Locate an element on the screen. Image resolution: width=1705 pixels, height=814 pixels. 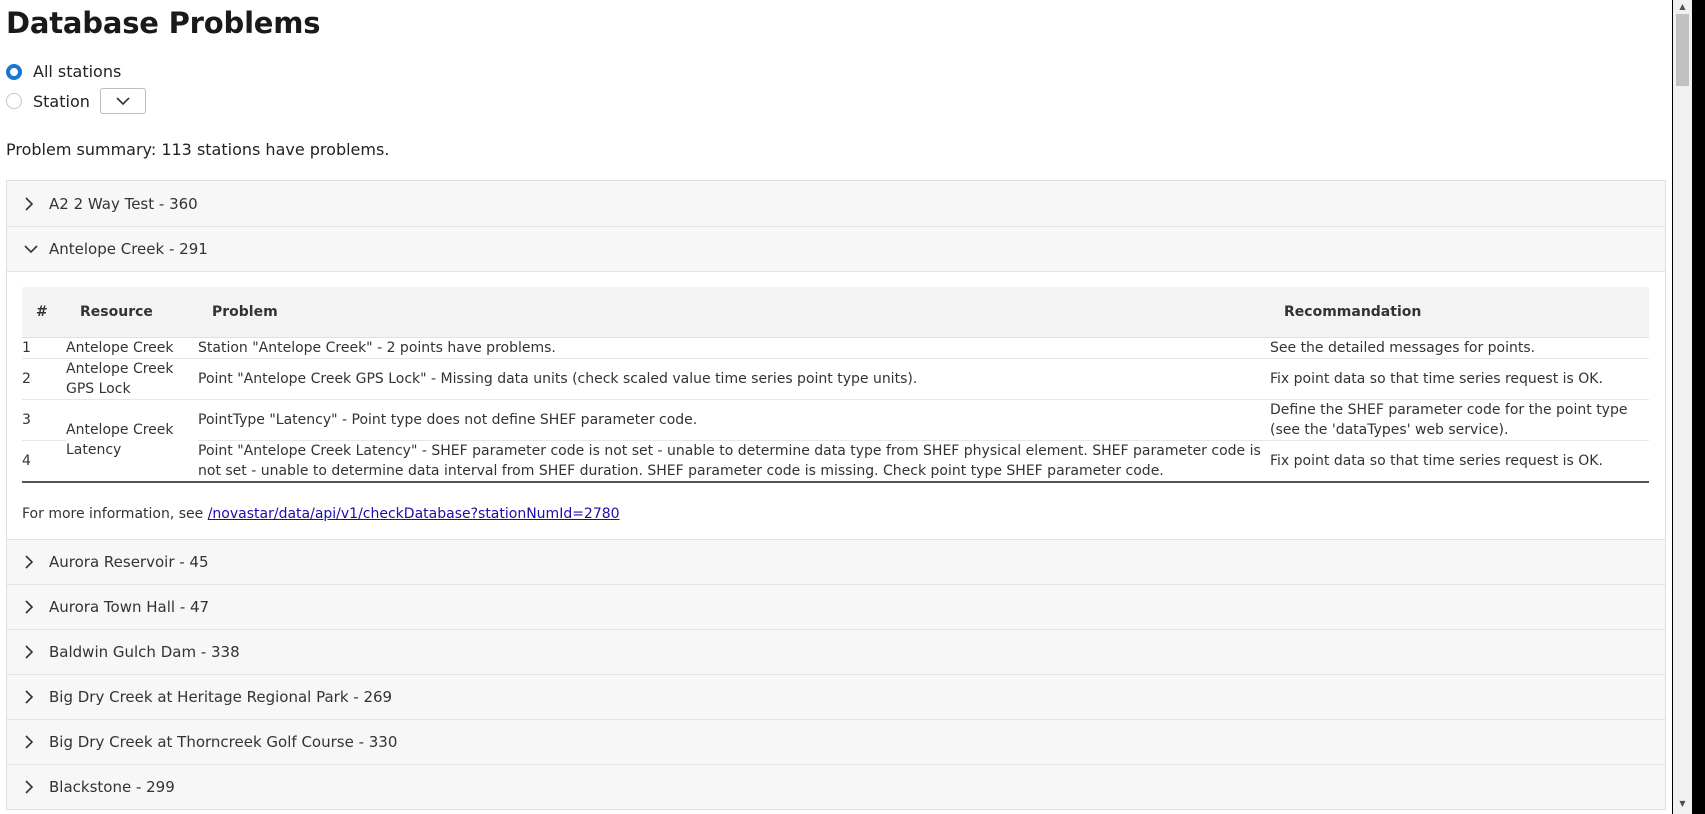
station-header-blackstone: Blackstone - 299 is located at coordinates (836, 786).